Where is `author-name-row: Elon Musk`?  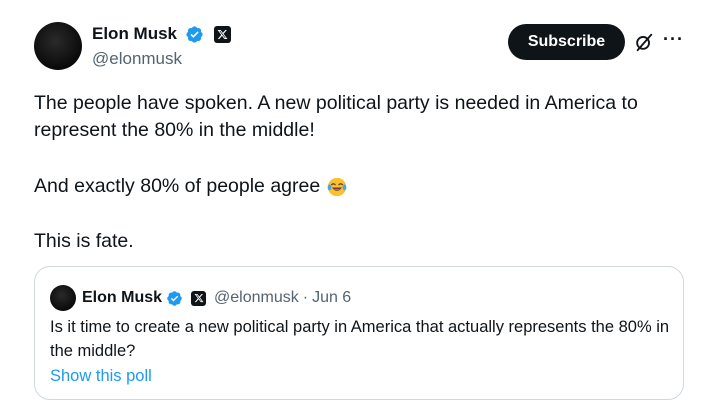
author-name-row: Elon Musk is located at coordinates (162, 34).